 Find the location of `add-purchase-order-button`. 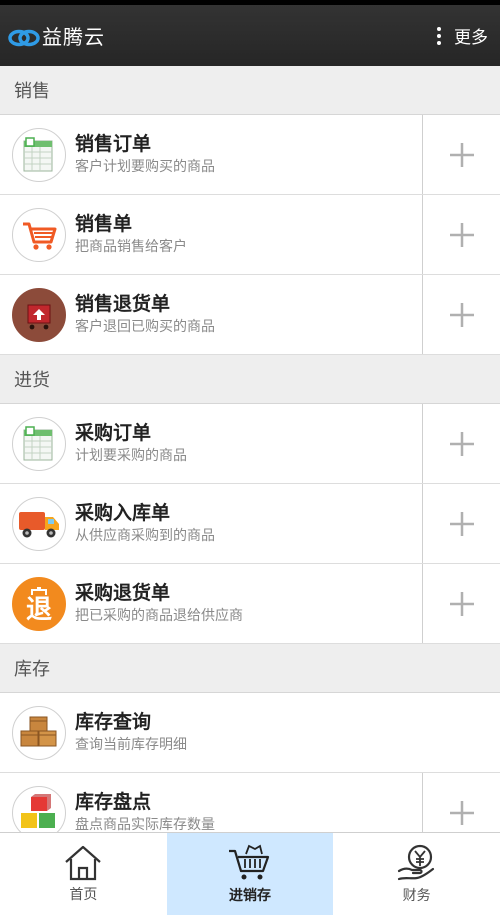

add-purchase-order-button is located at coordinates (461, 443).